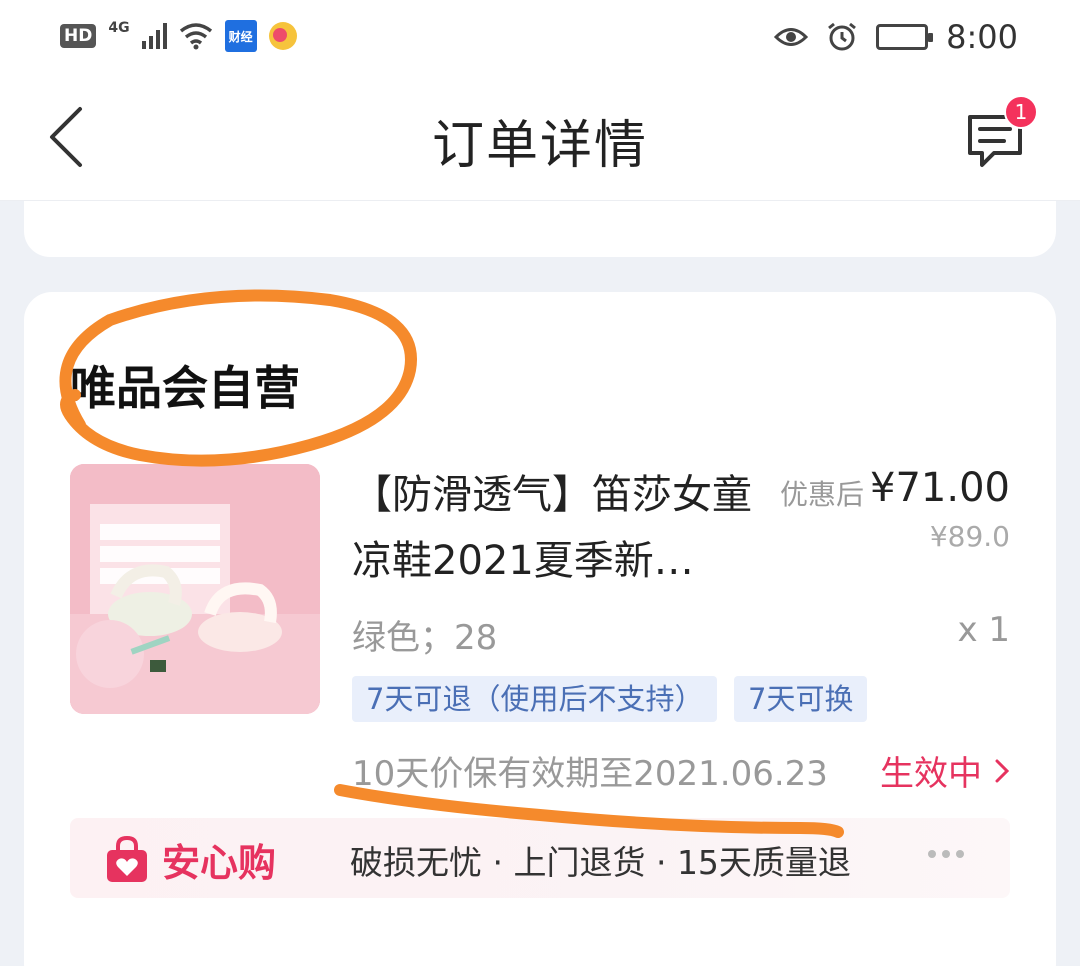  Describe the element at coordinates (540, 229) in the screenshot. I see `previous-card-bottom` at that location.